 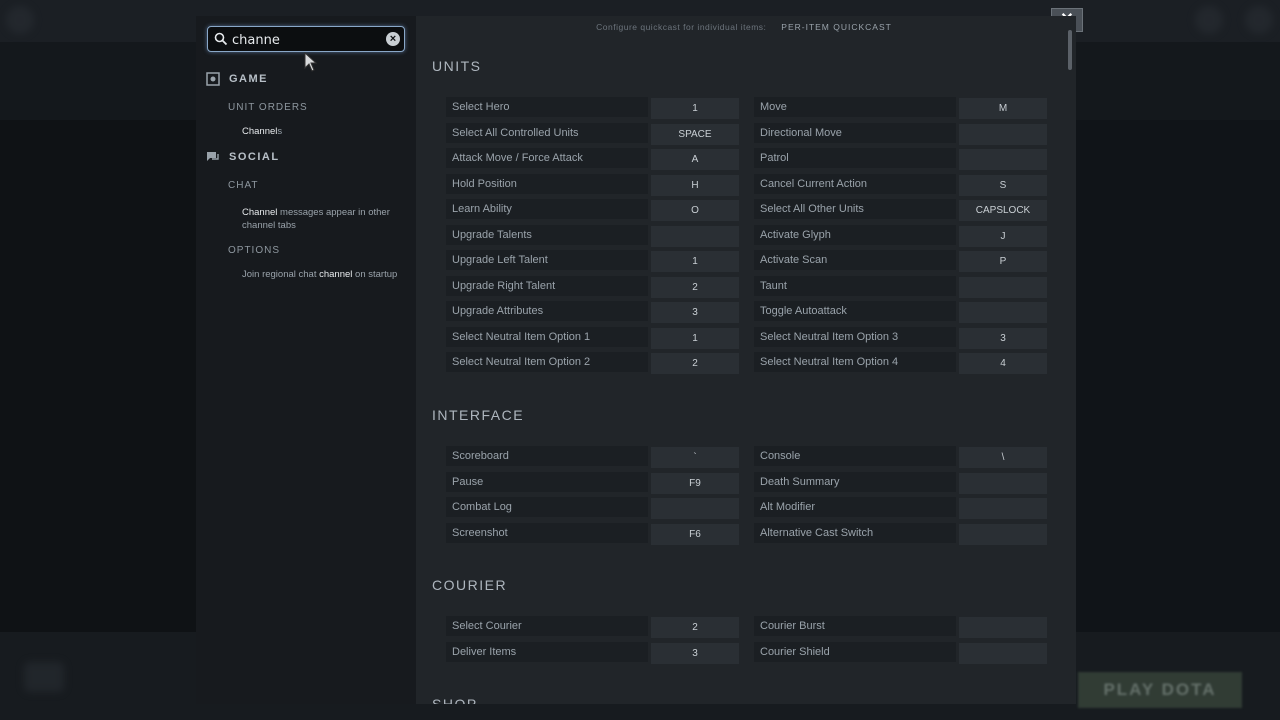 I want to click on hotkey-binding-button: M, so click(x=1003, y=108).